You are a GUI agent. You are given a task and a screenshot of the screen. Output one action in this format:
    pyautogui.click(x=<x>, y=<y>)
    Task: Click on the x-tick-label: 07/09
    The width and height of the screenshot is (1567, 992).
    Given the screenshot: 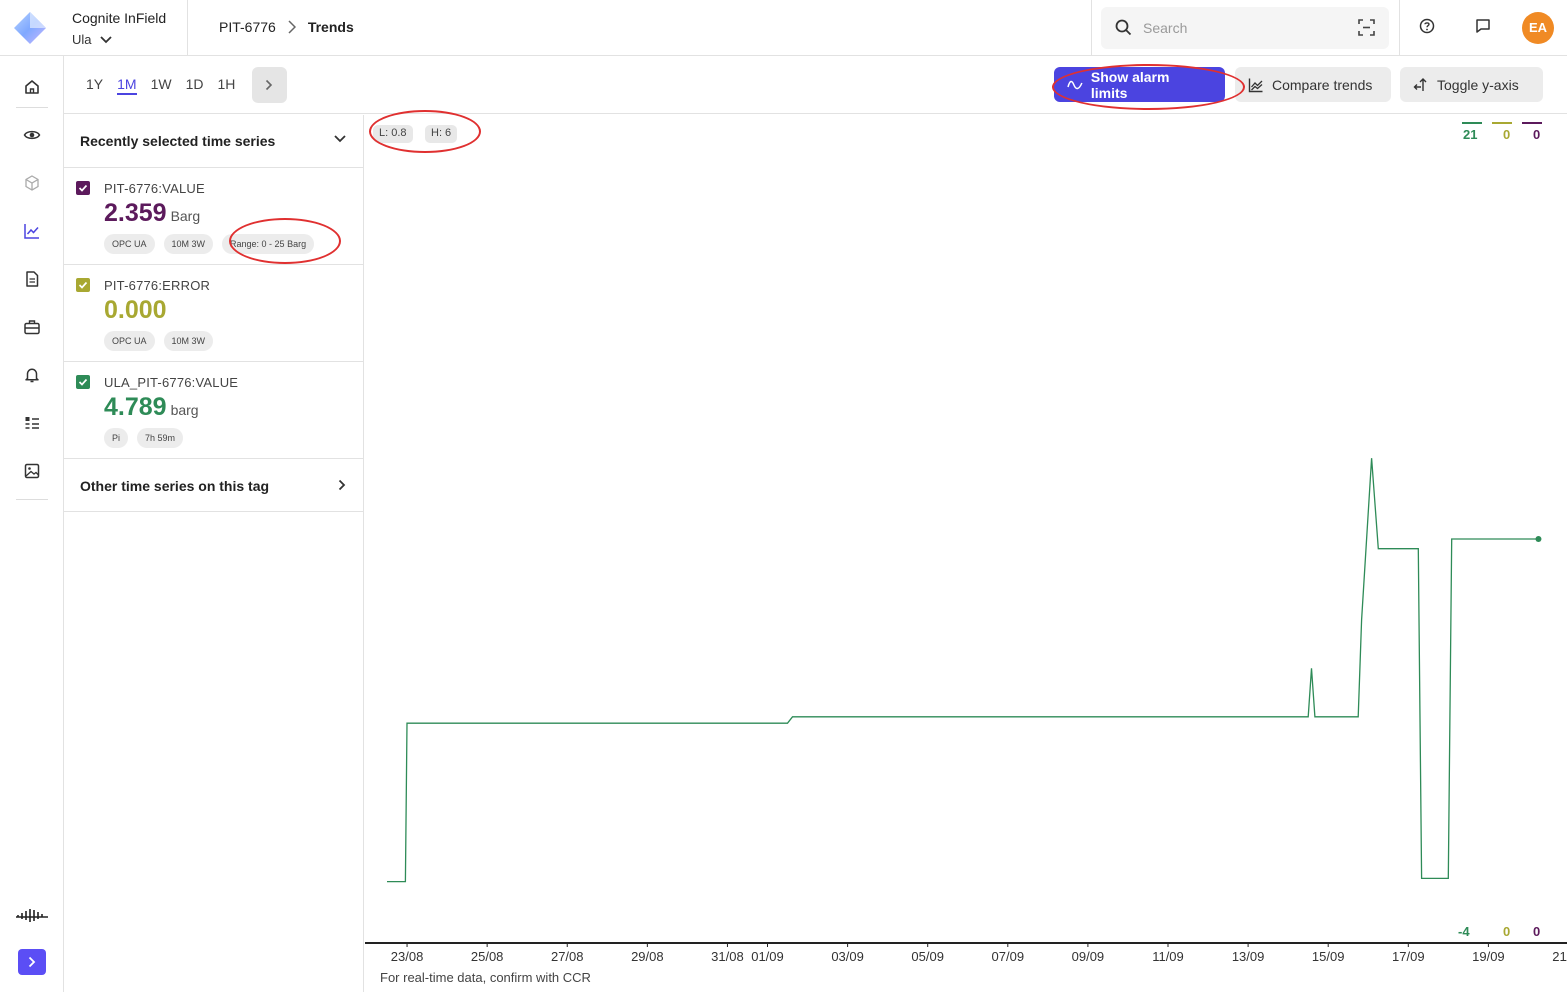 What is the action you would take?
    pyautogui.click(x=1008, y=956)
    